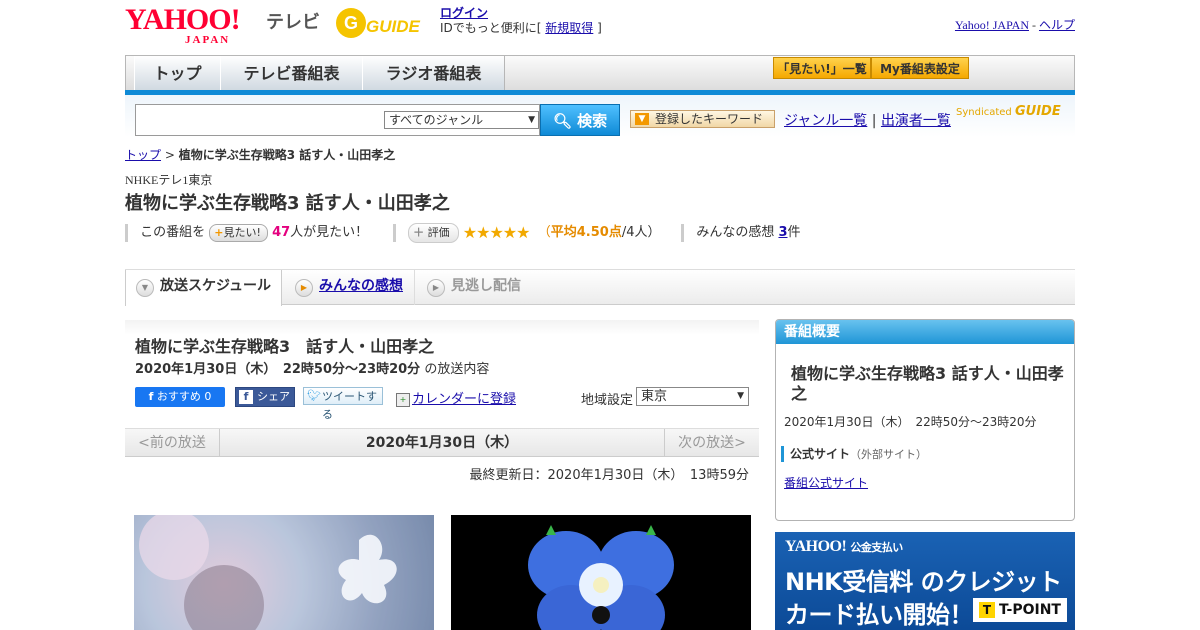  I want to click on tab-impressions-label: みんなの感想, so click(361, 286).